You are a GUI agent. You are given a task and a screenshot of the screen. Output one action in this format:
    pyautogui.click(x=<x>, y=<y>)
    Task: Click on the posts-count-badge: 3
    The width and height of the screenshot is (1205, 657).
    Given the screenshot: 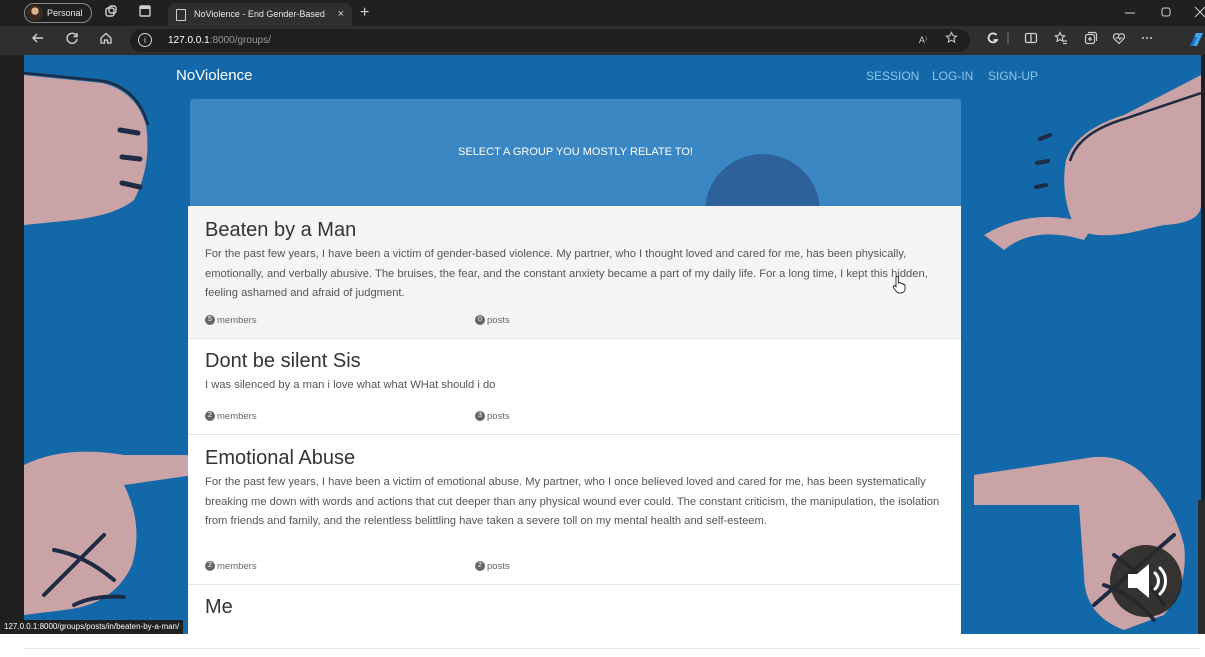 What is the action you would take?
    pyautogui.click(x=480, y=416)
    